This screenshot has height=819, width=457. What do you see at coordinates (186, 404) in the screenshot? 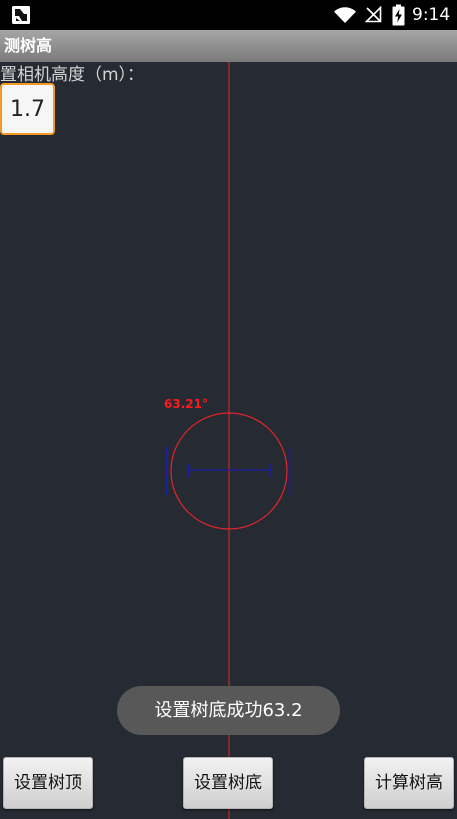
I see `angle-readout: 63.21°` at bounding box center [186, 404].